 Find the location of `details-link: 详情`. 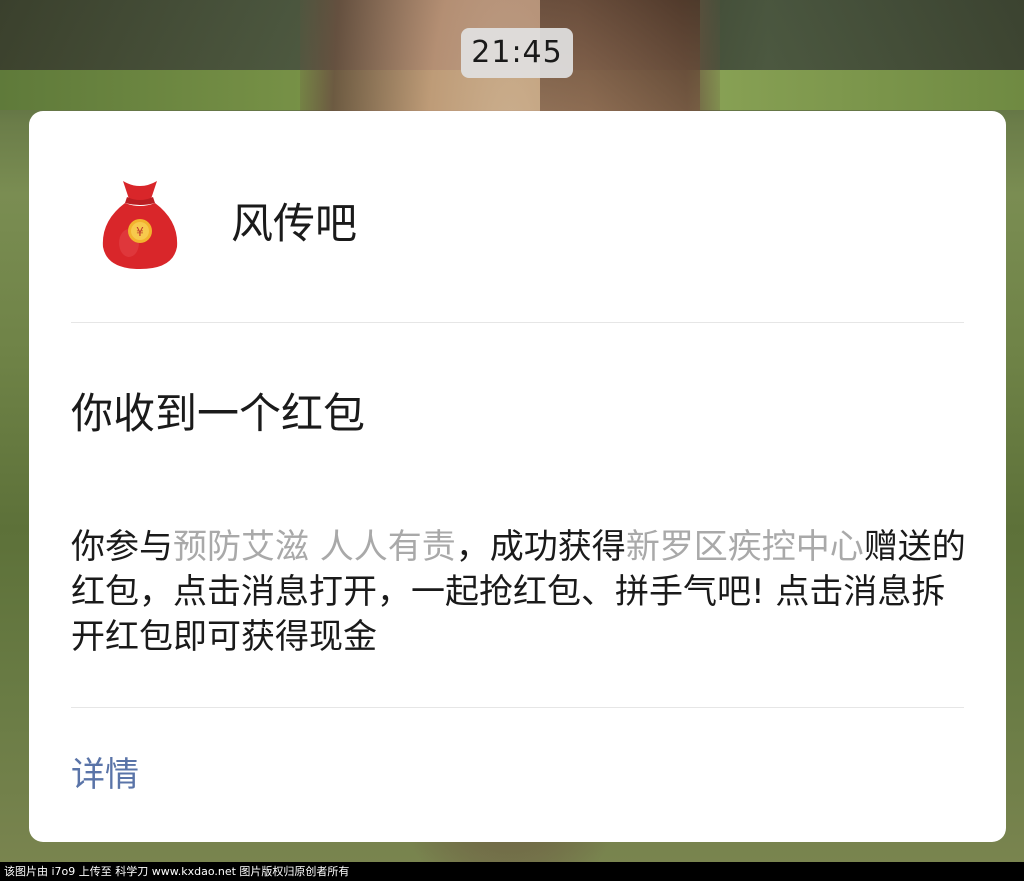

details-link: 详情 is located at coordinates (105, 775).